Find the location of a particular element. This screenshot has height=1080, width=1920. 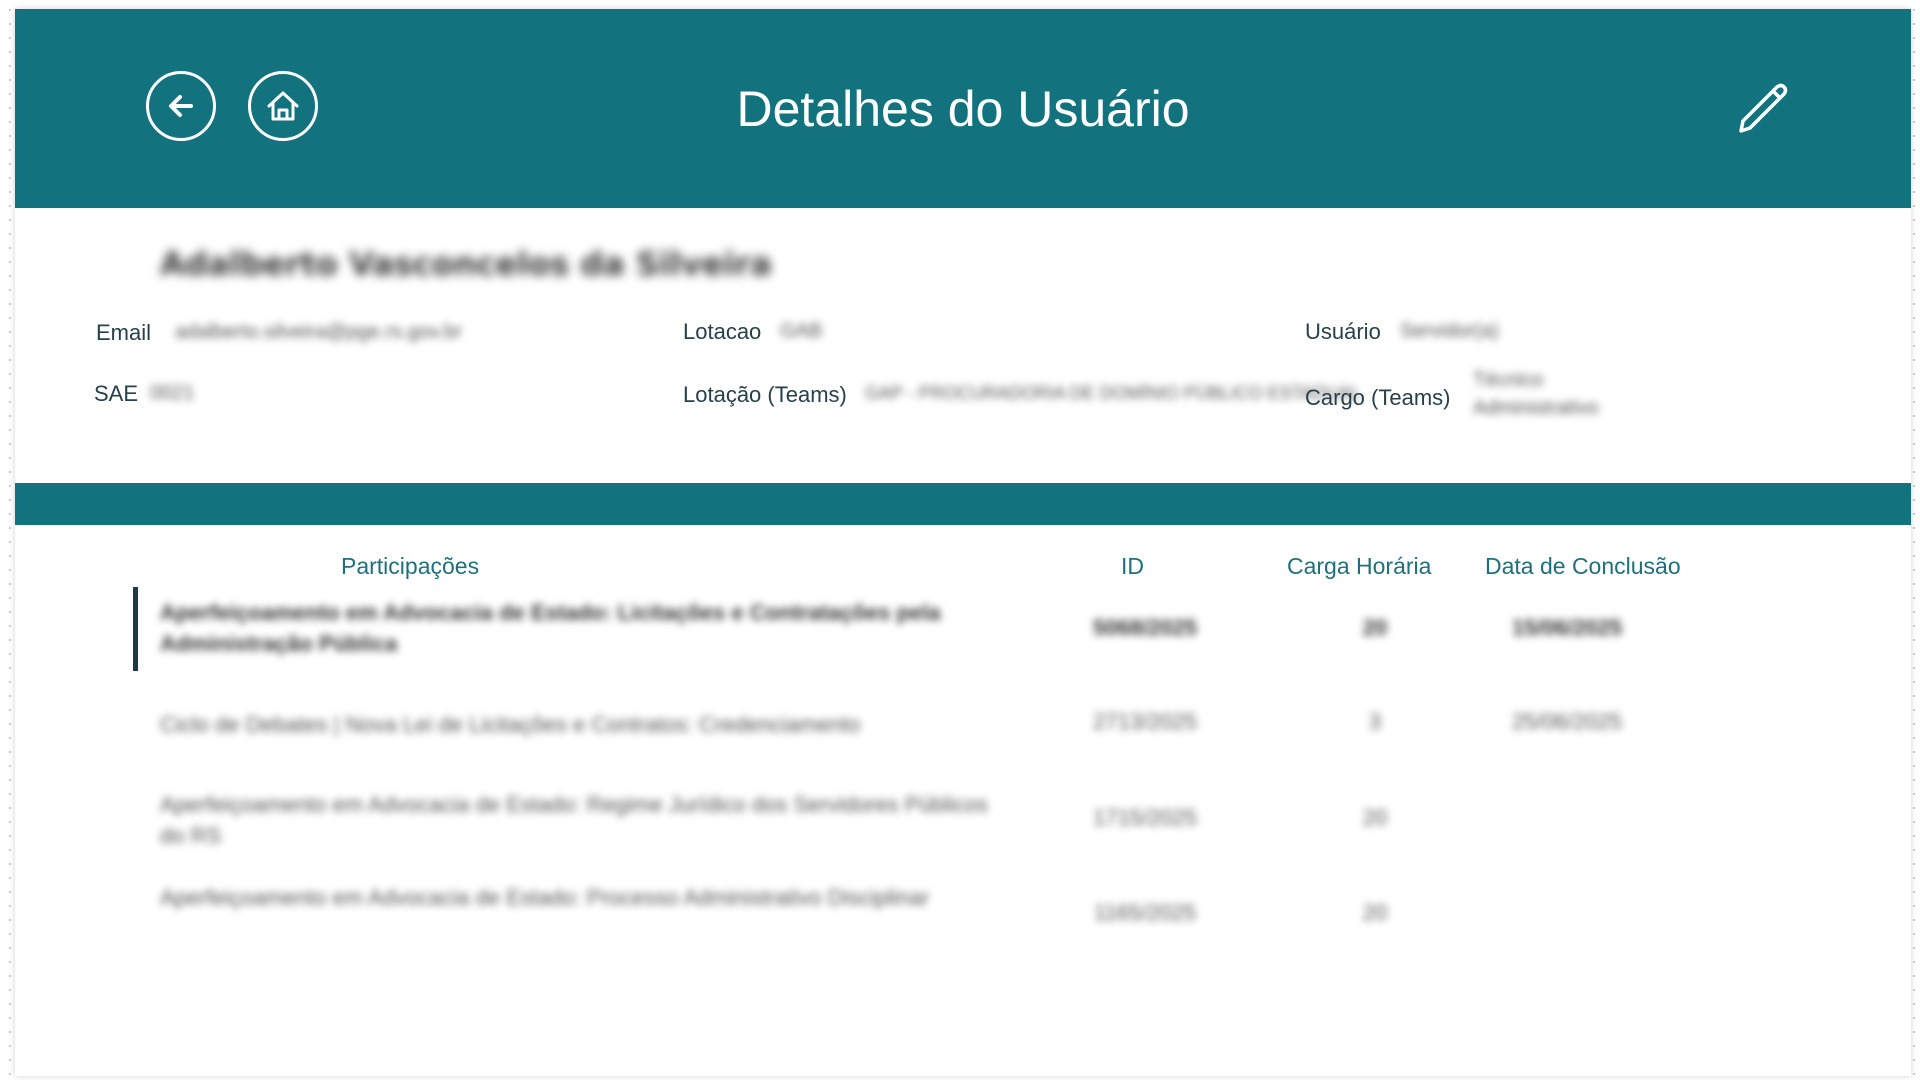

row-1-id: 5068/2025 is located at coordinates (1145, 627).